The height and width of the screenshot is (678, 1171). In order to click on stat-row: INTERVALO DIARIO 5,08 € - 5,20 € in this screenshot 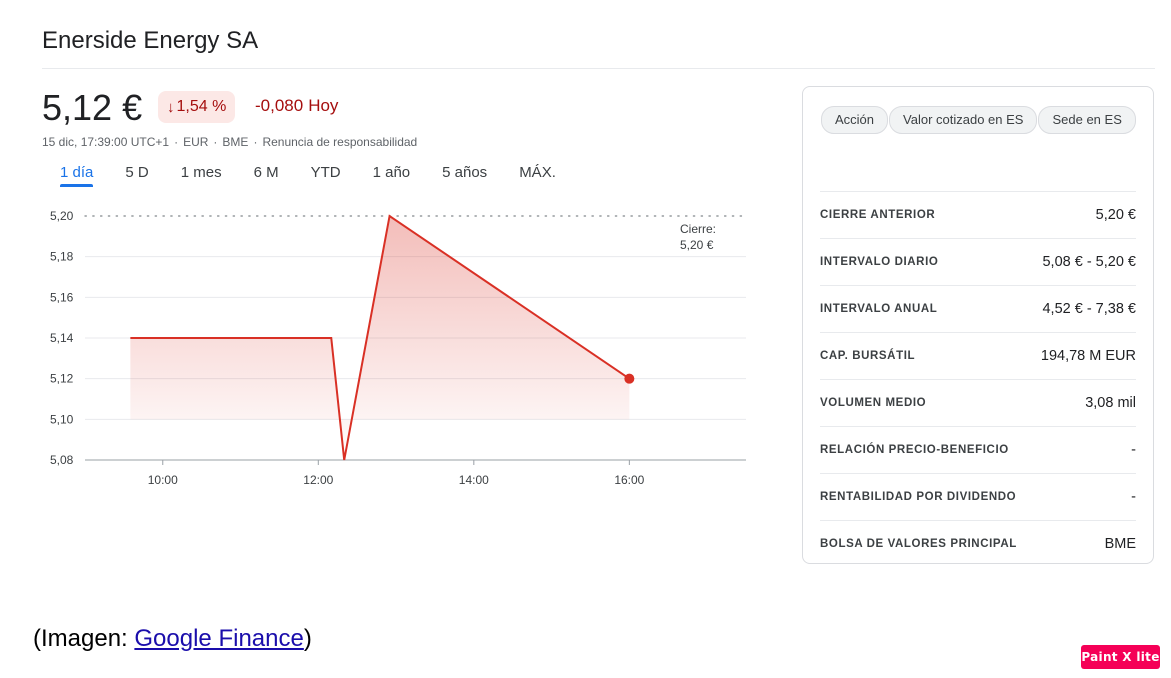, I will do `click(978, 261)`.